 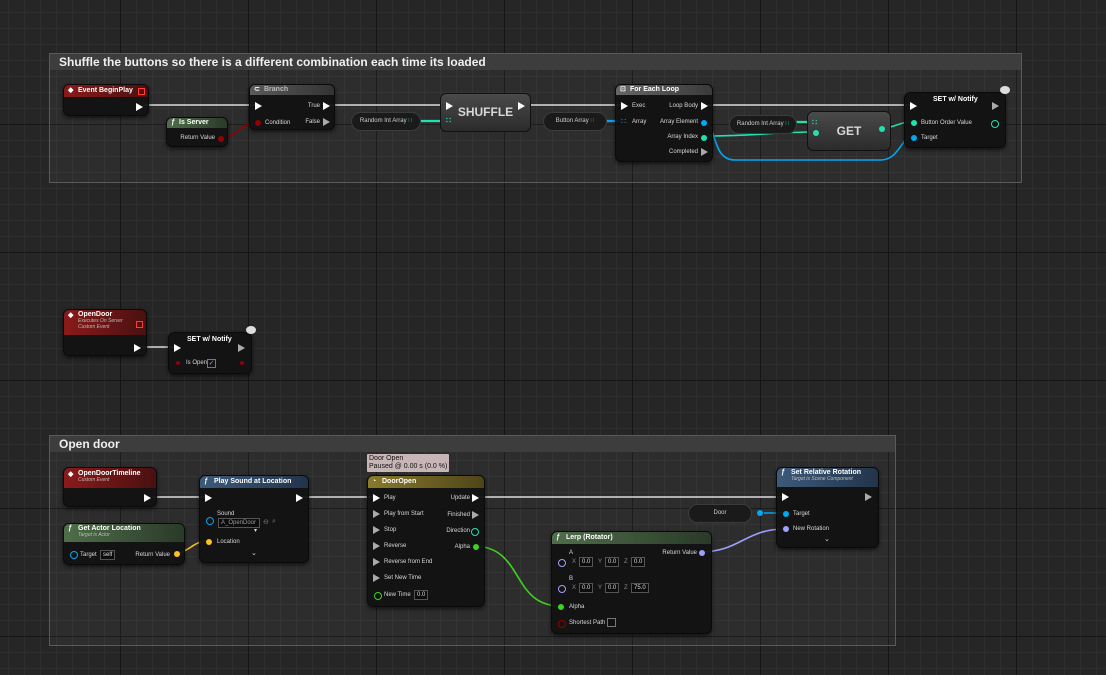 What do you see at coordinates (720, 513) in the screenshot?
I see `door-variable-getter: Door` at bounding box center [720, 513].